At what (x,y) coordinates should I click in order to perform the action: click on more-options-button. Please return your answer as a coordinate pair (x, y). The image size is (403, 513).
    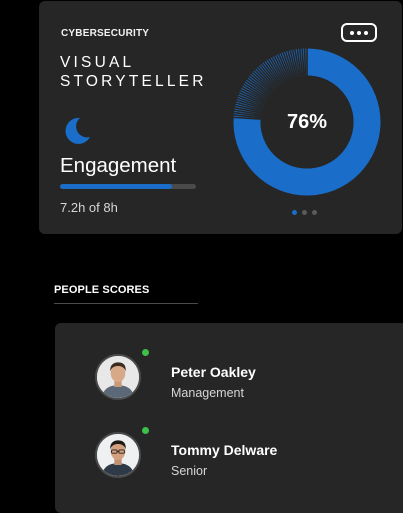
    Looking at the image, I should click on (359, 32).